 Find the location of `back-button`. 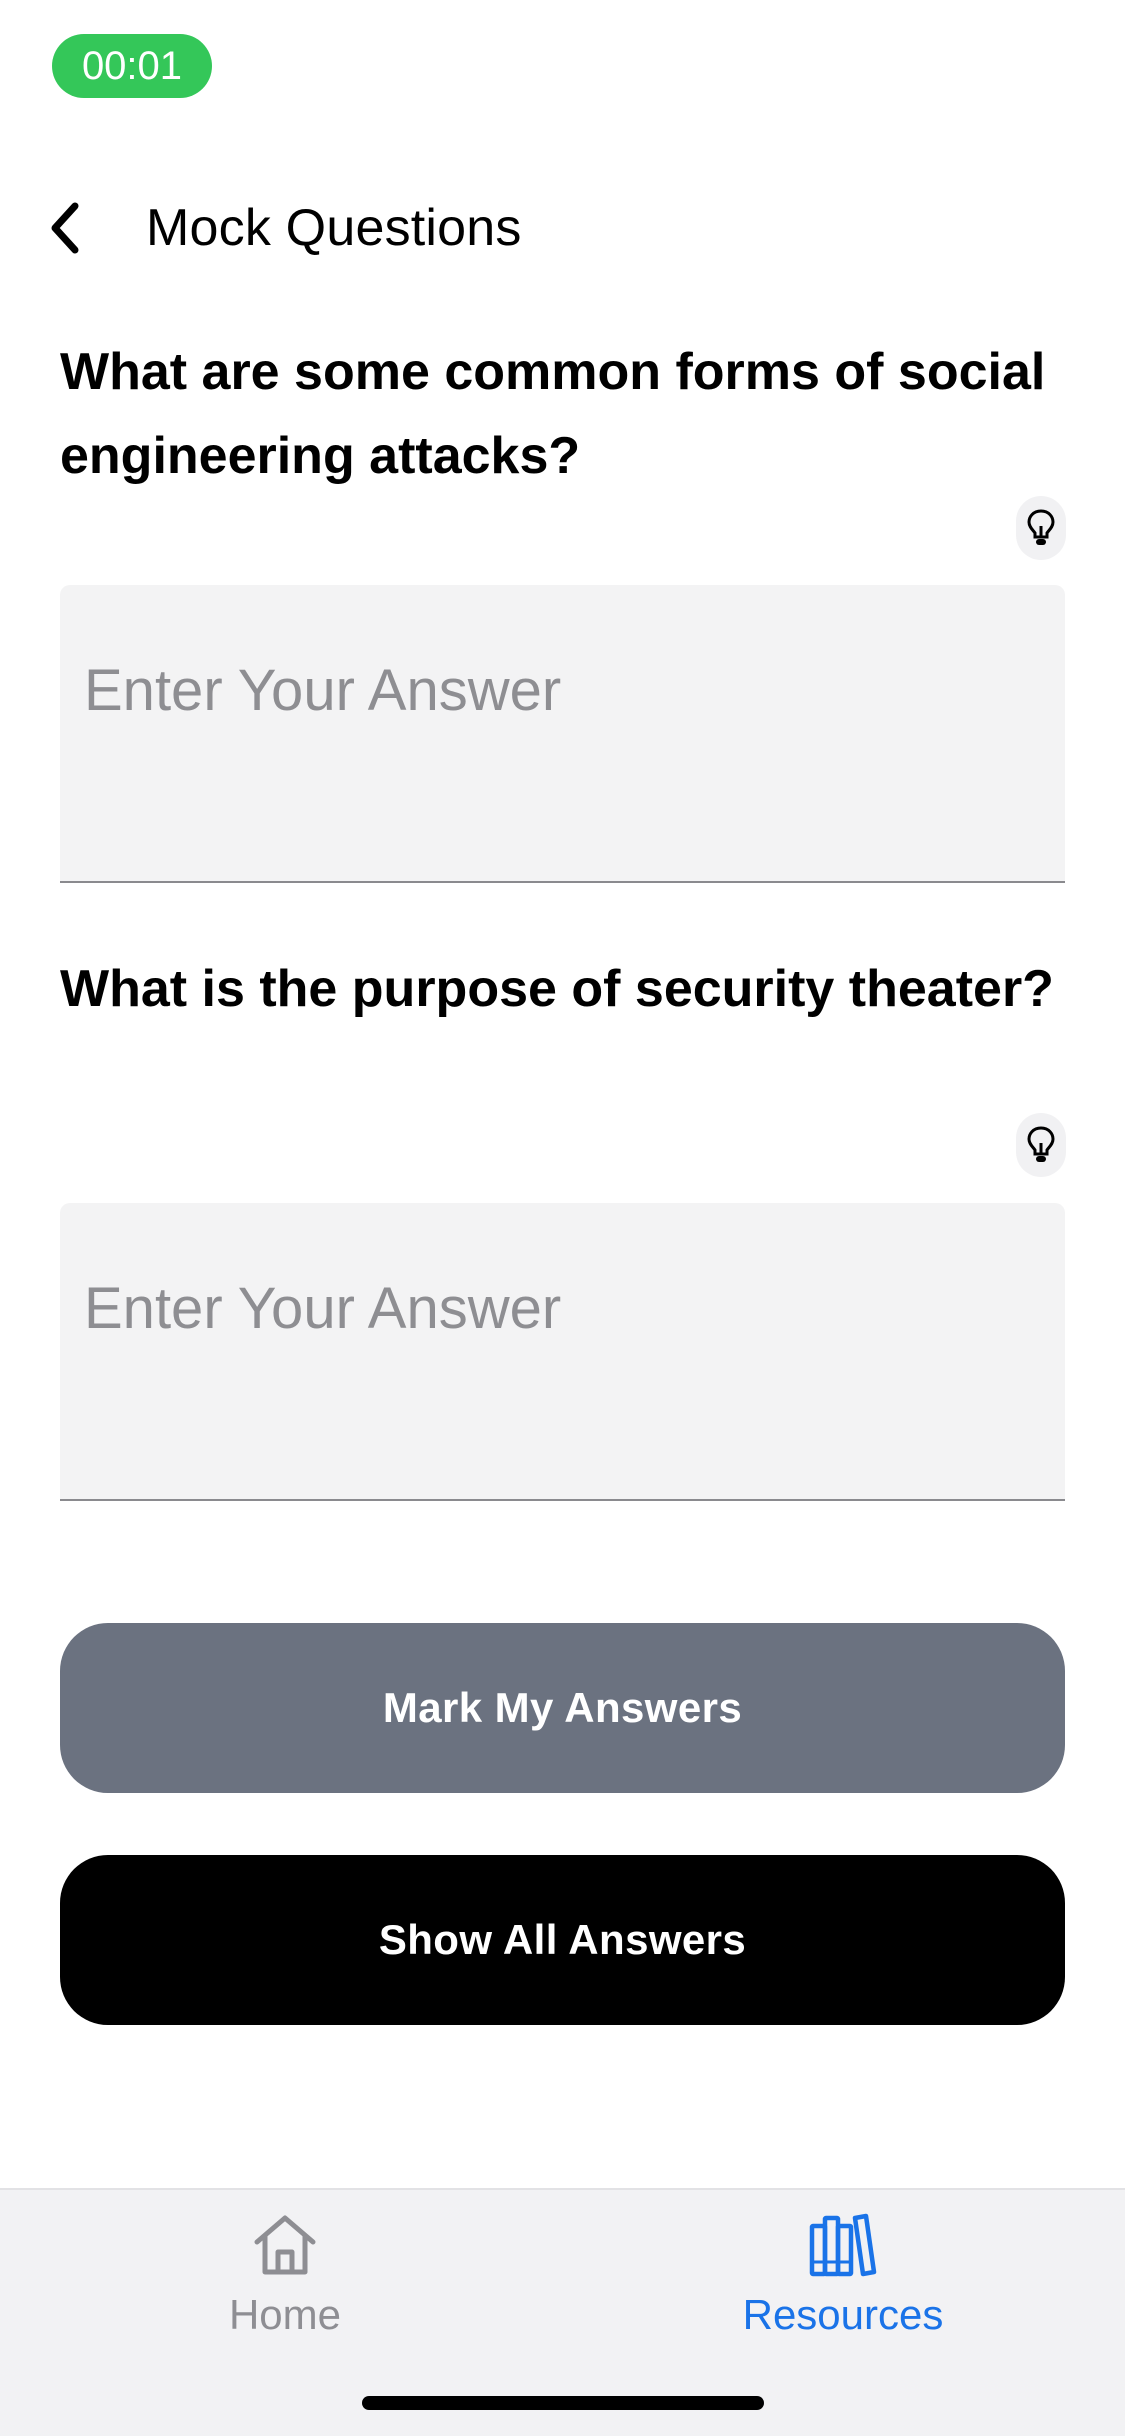

back-button is located at coordinates (64, 228).